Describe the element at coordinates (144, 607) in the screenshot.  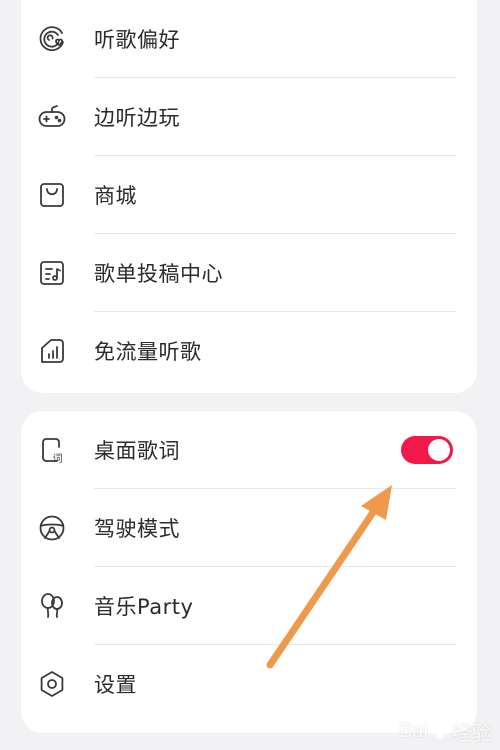
I see `menu-item-label: 音乐Party` at that location.